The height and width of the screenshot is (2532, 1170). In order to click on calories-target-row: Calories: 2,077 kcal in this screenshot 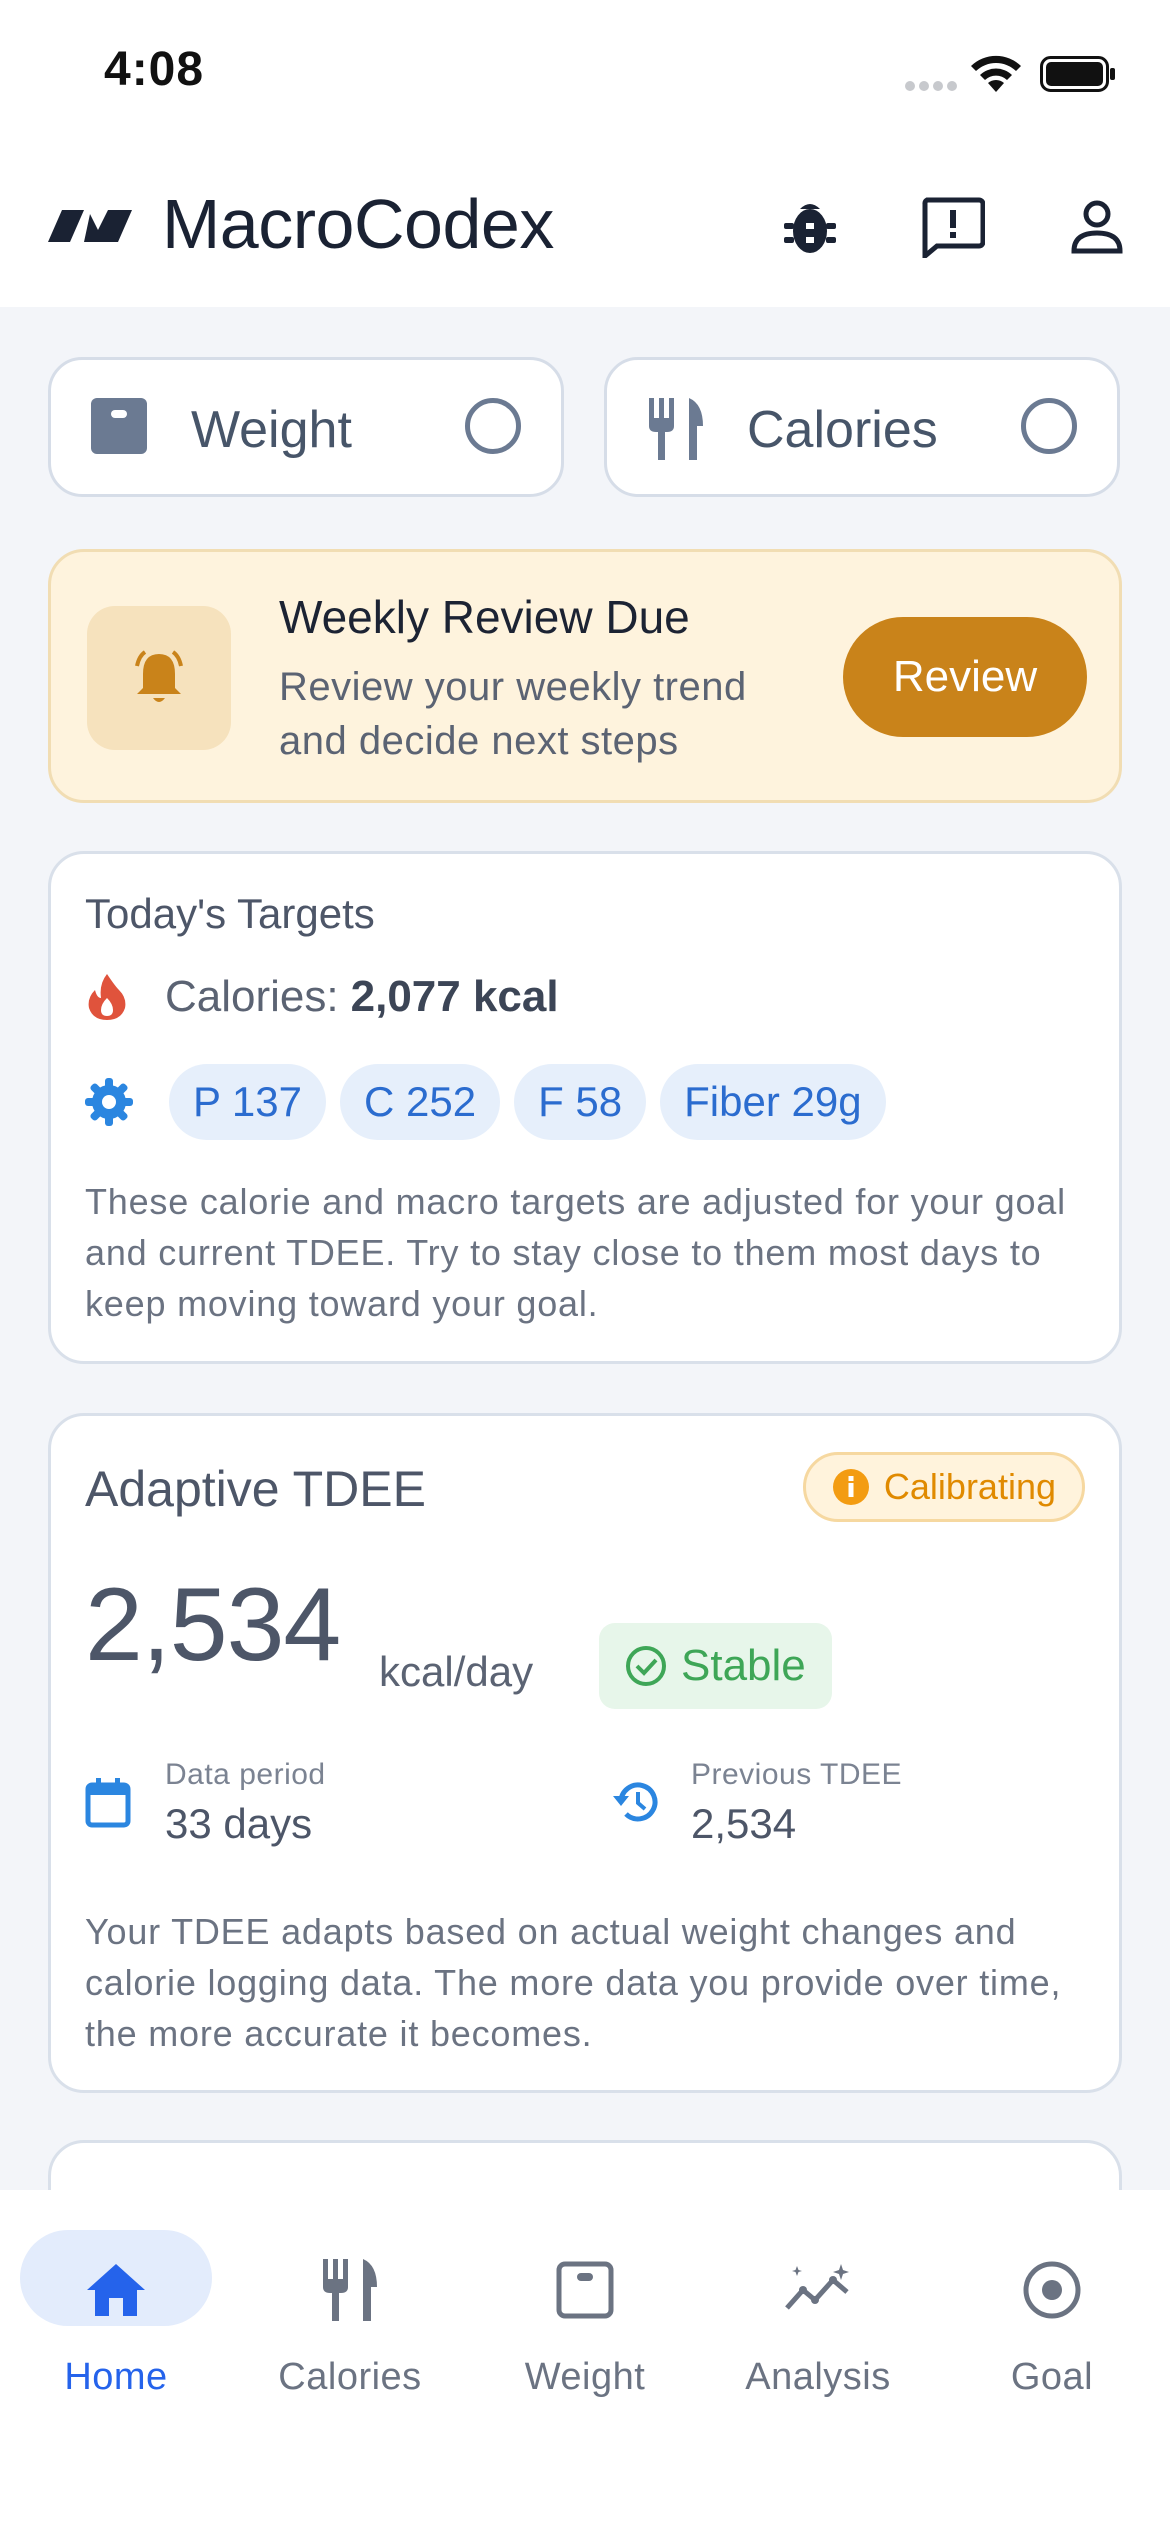, I will do `click(322, 997)`.